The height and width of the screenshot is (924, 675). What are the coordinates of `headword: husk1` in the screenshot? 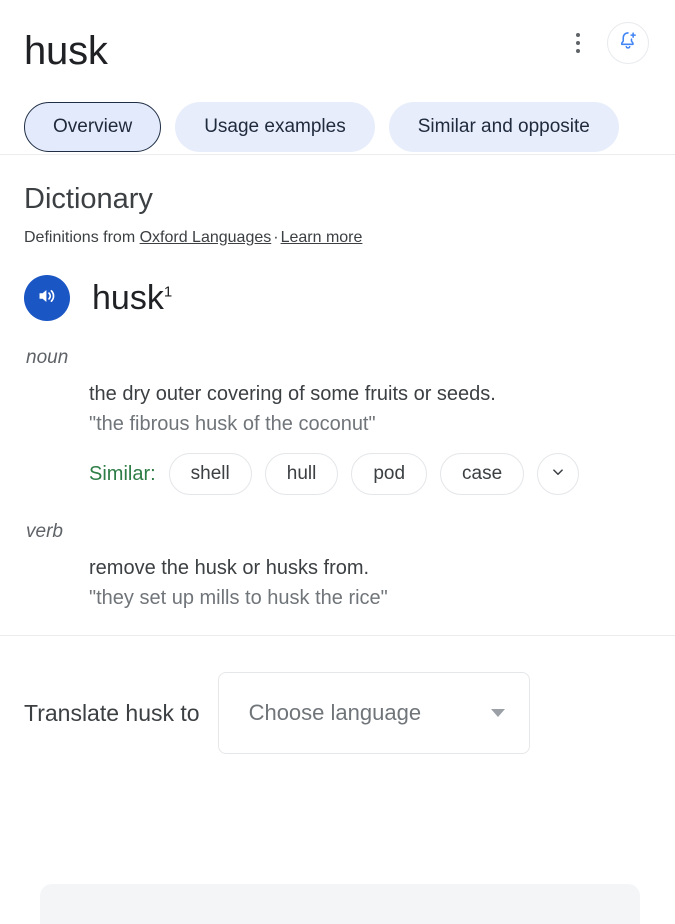 It's located at (132, 298).